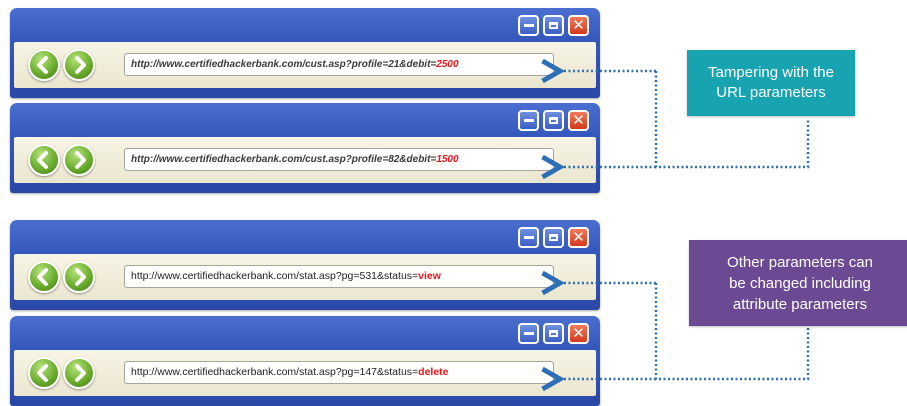 The width and height of the screenshot is (907, 406). What do you see at coordinates (771, 72) in the screenshot?
I see `callout-line: Tampering with the` at bounding box center [771, 72].